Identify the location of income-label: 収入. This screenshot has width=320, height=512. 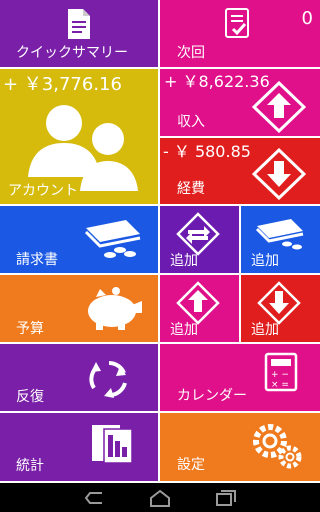
(191, 122).